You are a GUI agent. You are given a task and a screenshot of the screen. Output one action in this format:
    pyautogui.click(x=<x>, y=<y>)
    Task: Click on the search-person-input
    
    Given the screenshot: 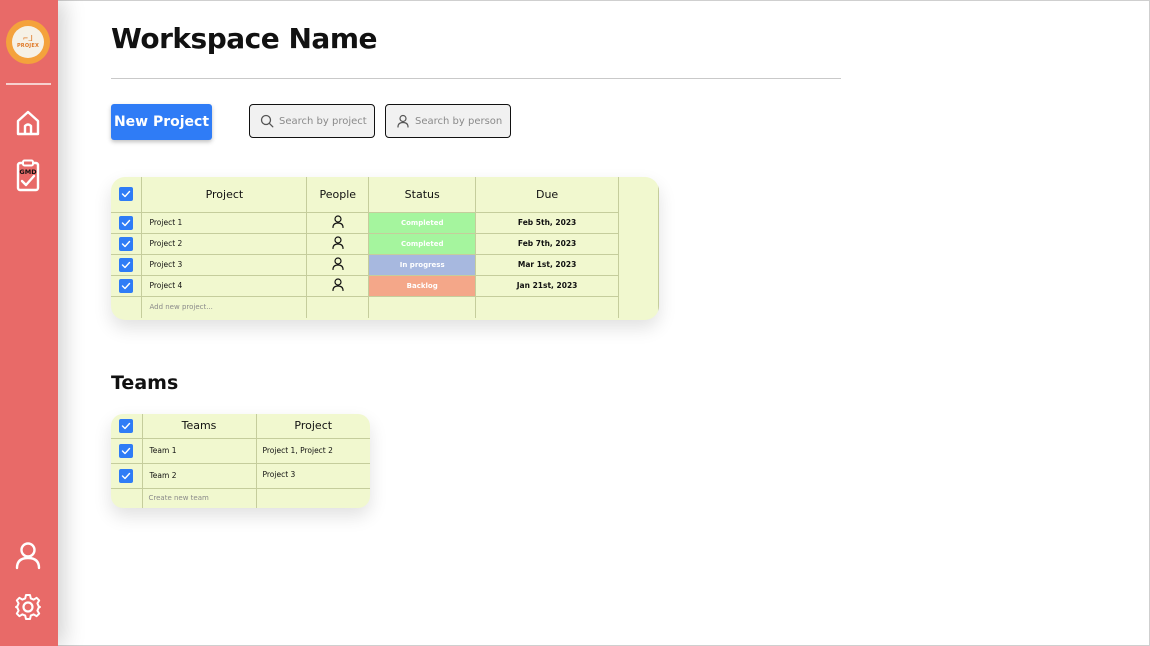 What is the action you would take?
    pyautogui.click(x=462, y=121)
    